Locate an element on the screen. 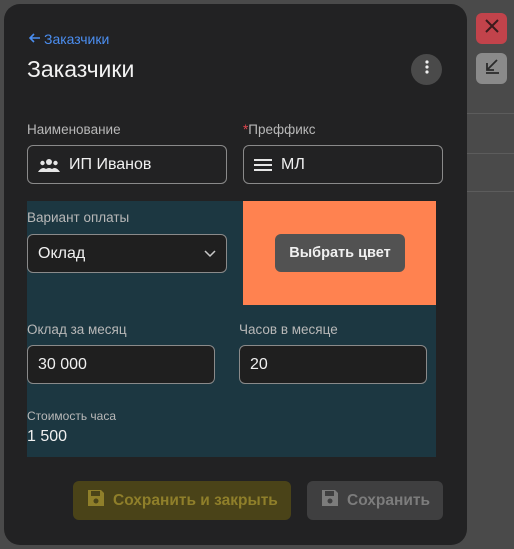 This screenshot has height=549, width=514. back-link: Заказчики is located at coordinates (69, 39).